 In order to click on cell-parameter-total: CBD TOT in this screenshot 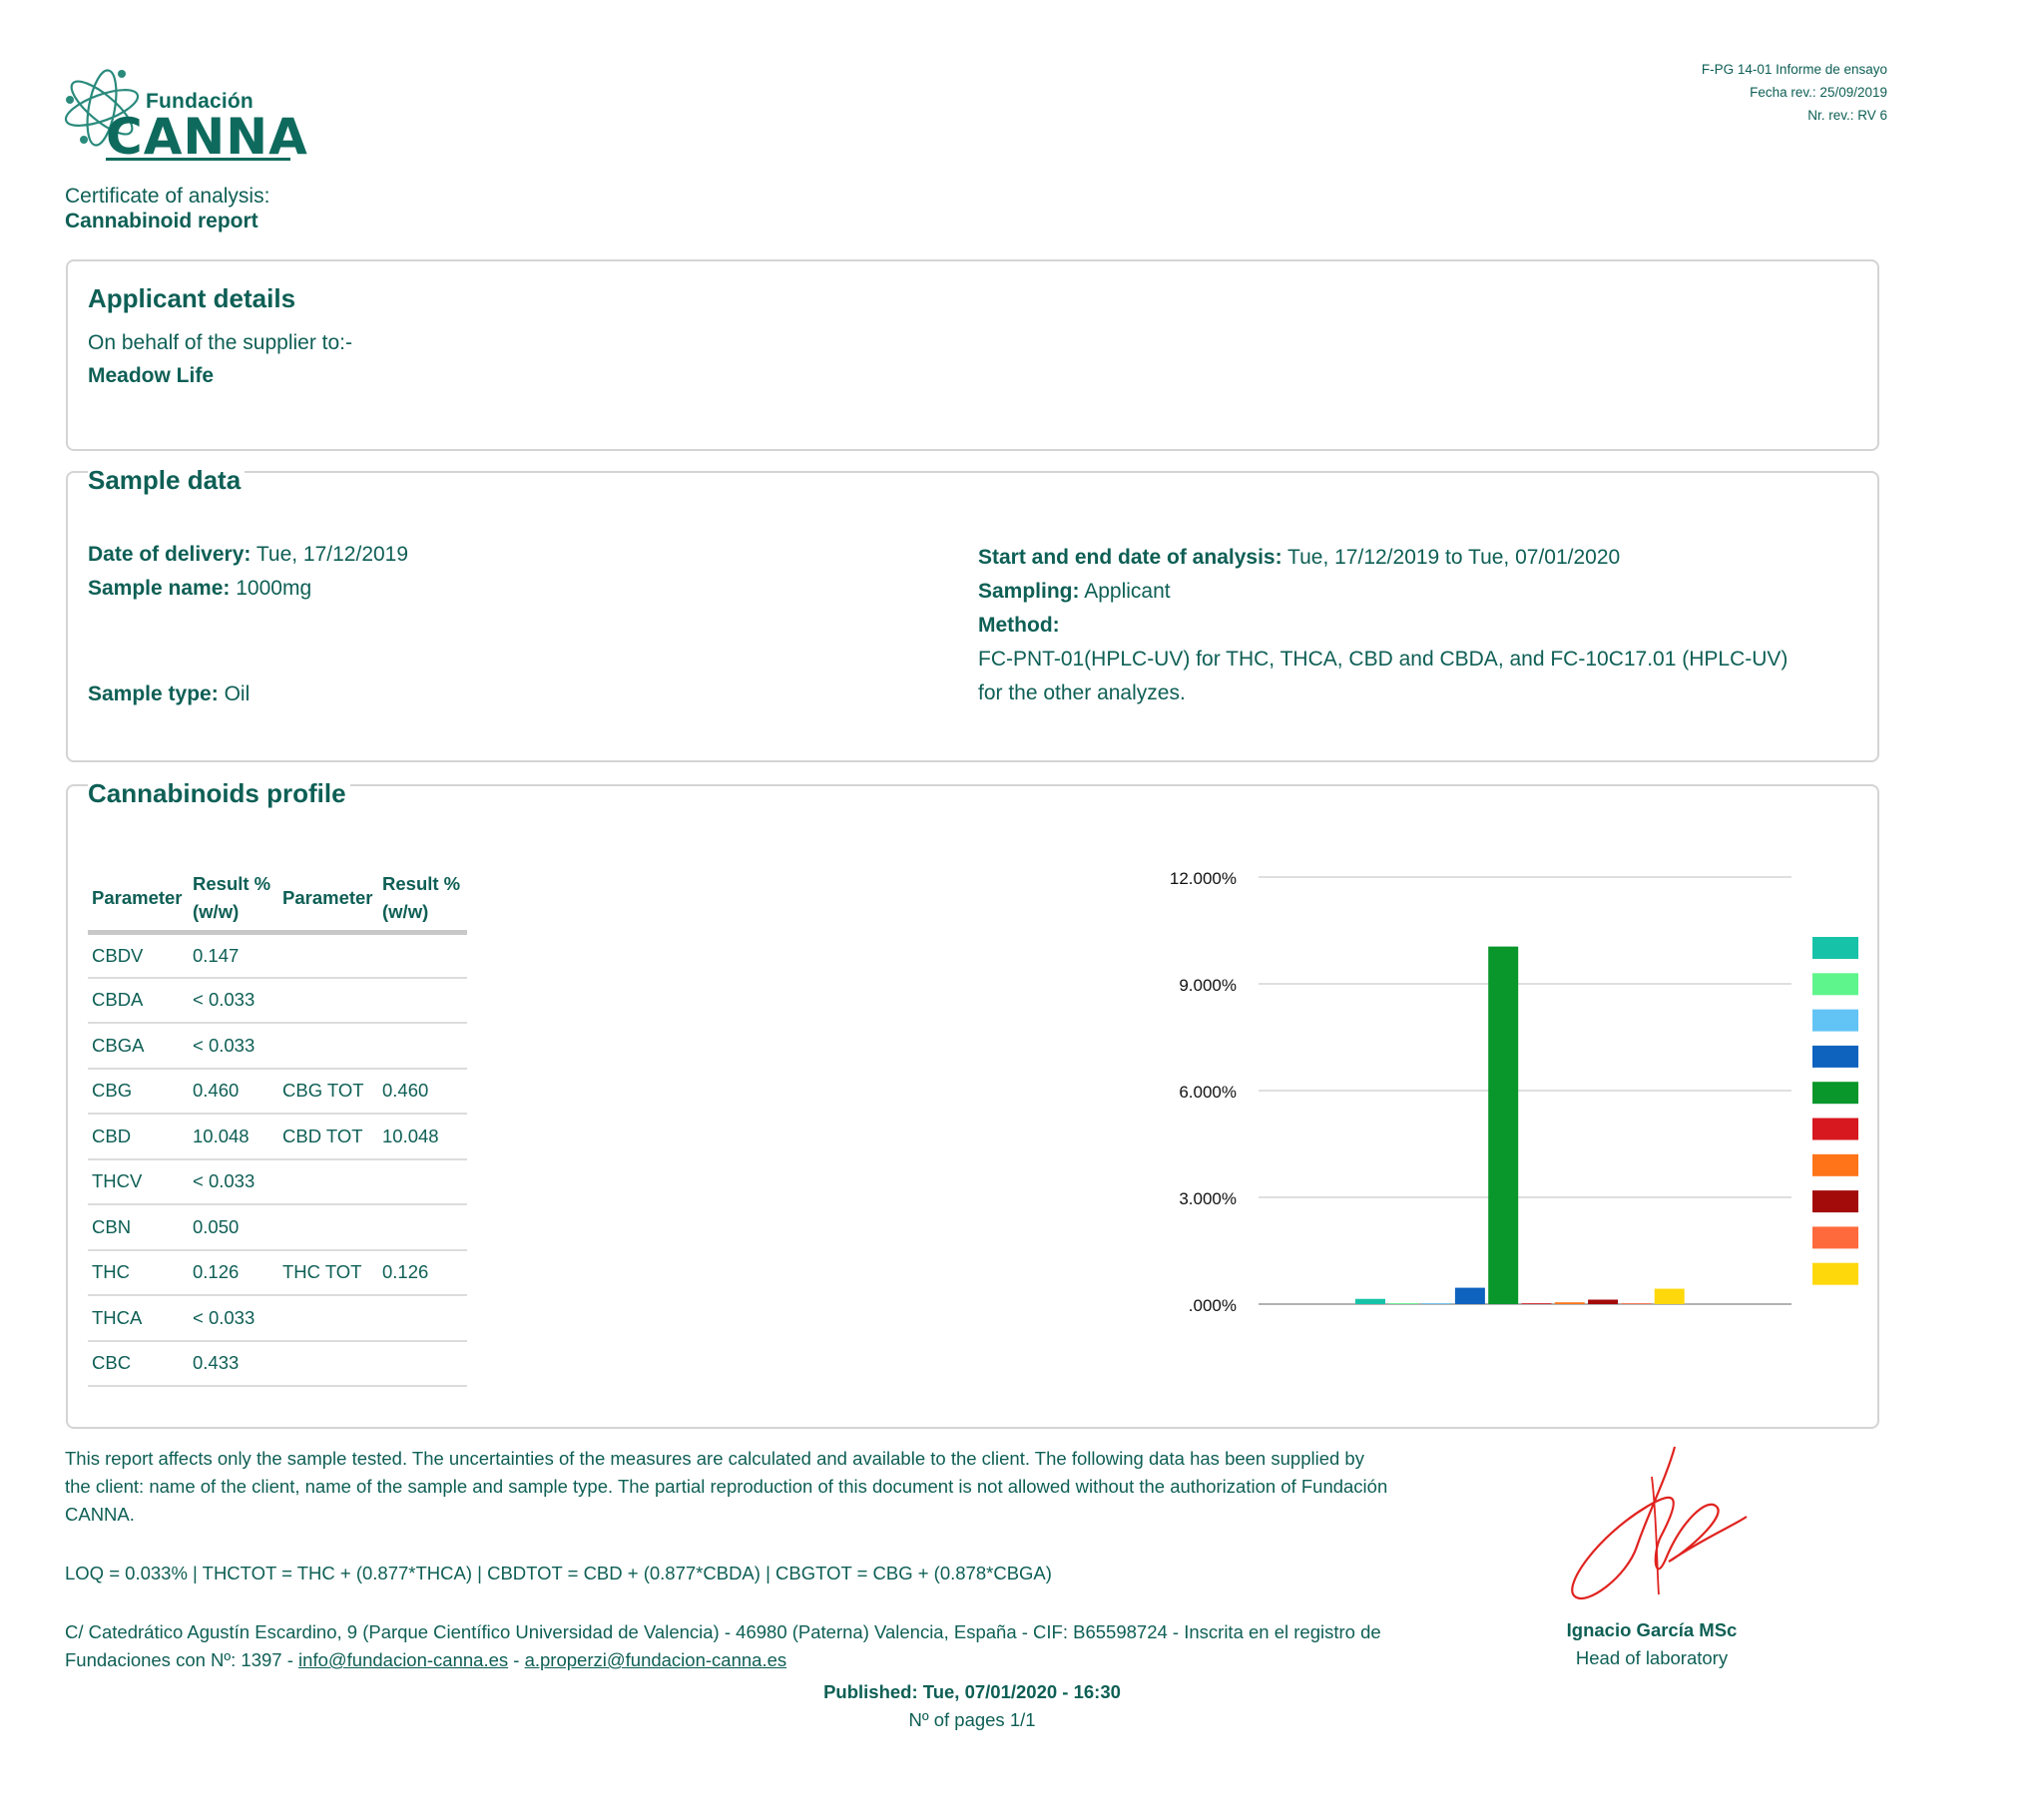, I will do `click(328, 1137)`.